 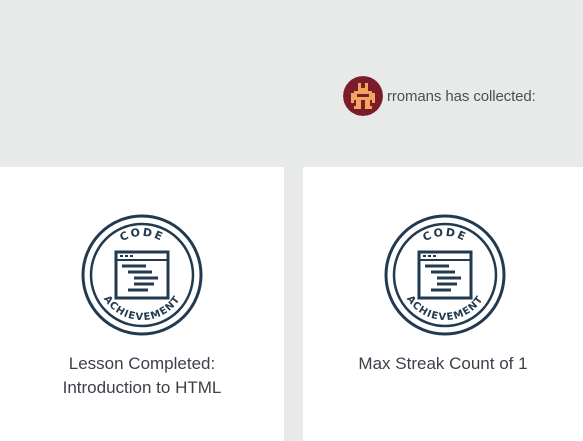 I want to click on badge-title-line1: Lesson Completed:, so click(x=142, y=363).